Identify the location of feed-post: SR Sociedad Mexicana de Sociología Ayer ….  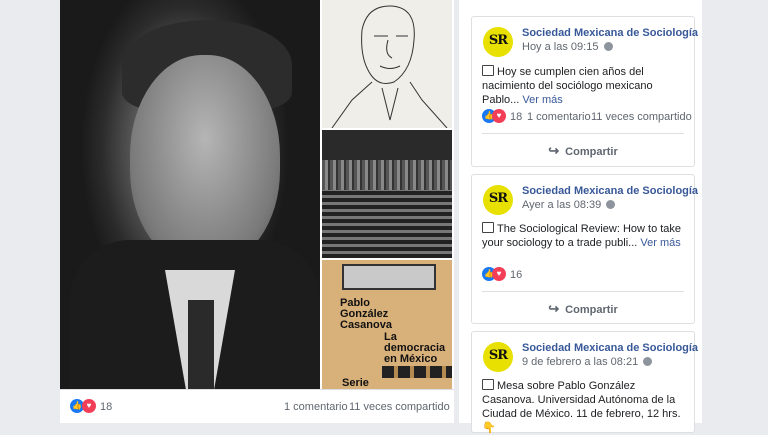
(584, 249).